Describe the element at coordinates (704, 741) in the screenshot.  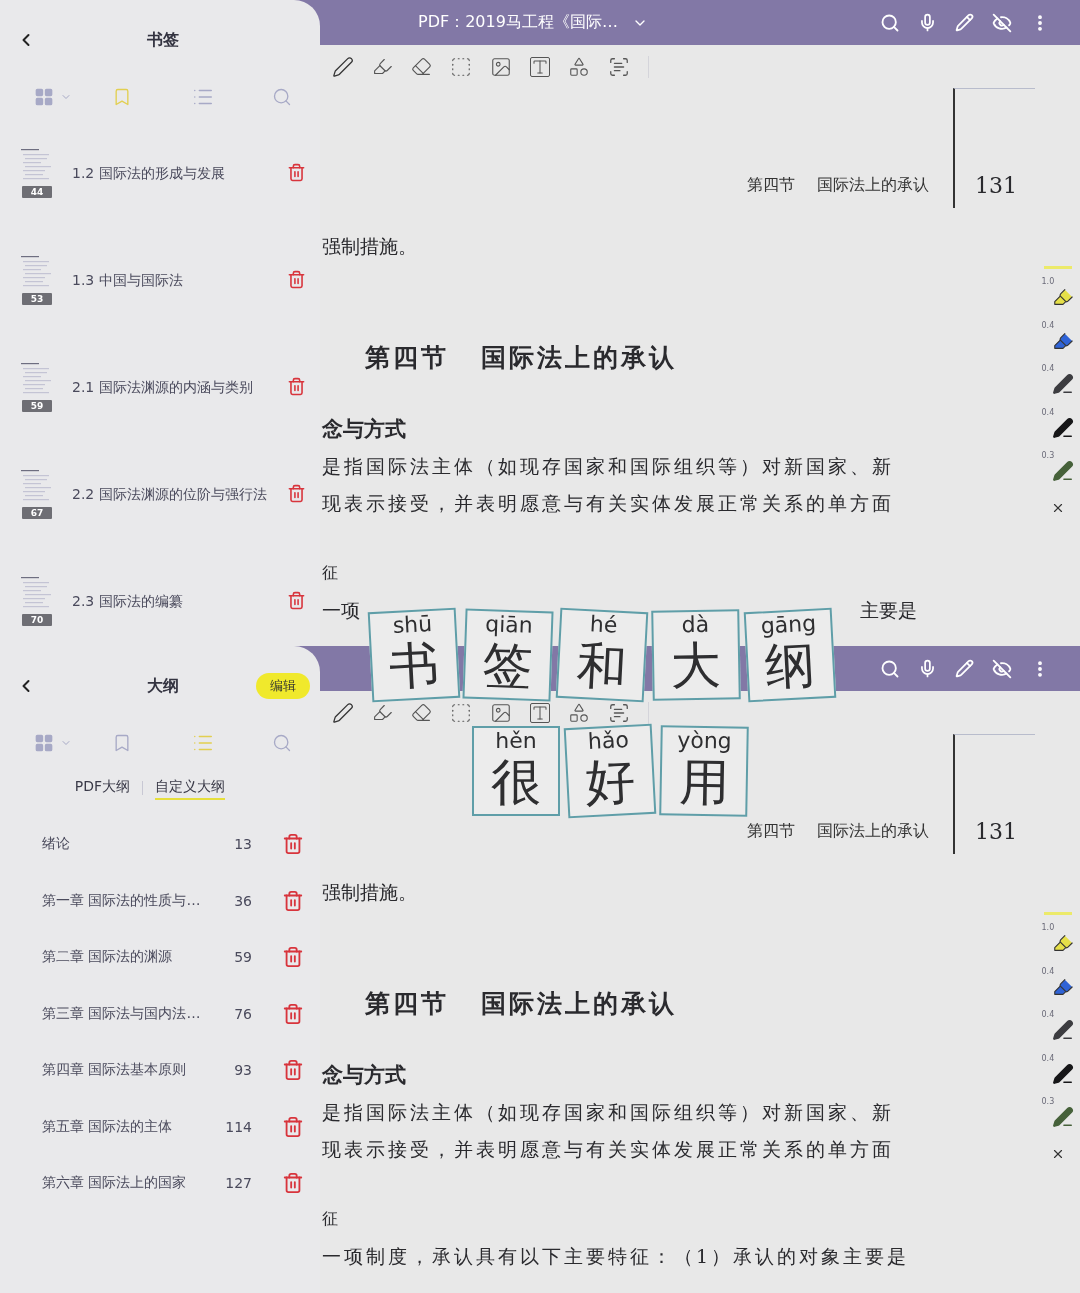
I see `pinyin: yòng` at that location.